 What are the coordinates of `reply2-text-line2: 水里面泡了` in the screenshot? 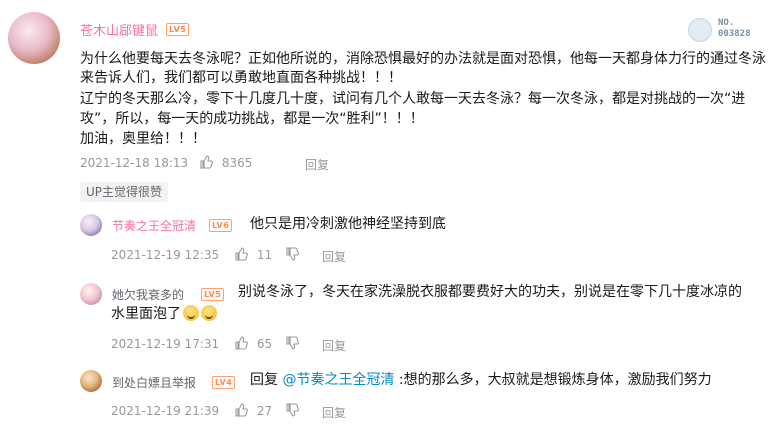 It's located at (164, 314).